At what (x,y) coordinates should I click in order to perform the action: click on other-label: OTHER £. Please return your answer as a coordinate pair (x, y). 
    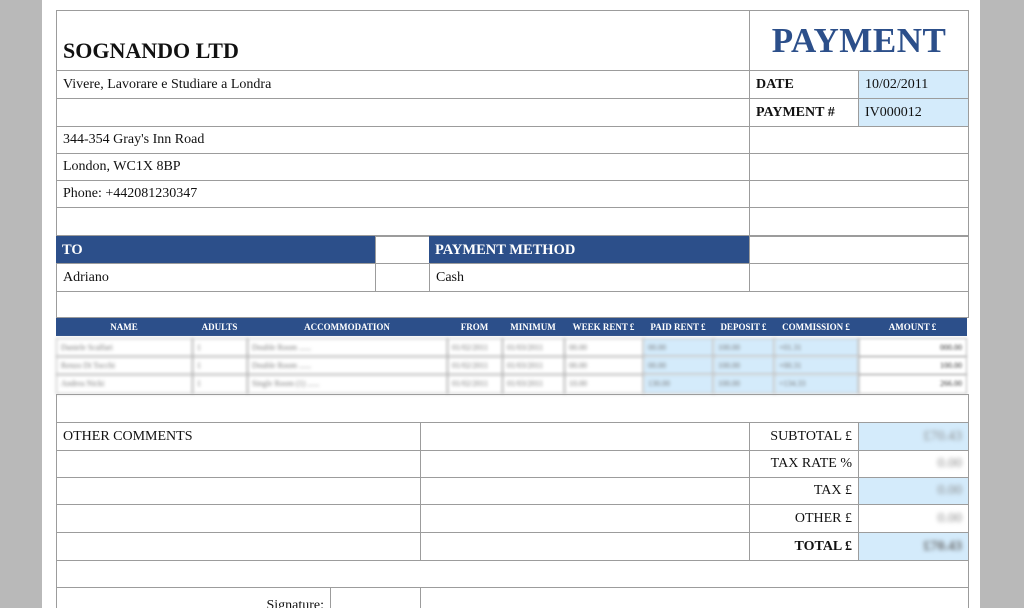
    Looking at the image, I should click on (804, 518).